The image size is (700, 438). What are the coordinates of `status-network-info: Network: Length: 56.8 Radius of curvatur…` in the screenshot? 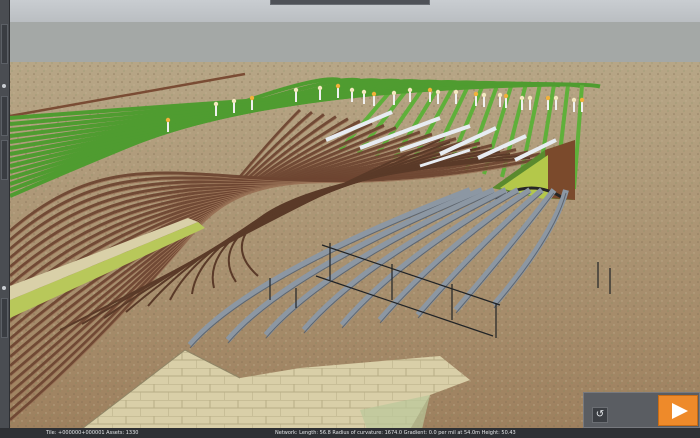 It's located at (395, 433).